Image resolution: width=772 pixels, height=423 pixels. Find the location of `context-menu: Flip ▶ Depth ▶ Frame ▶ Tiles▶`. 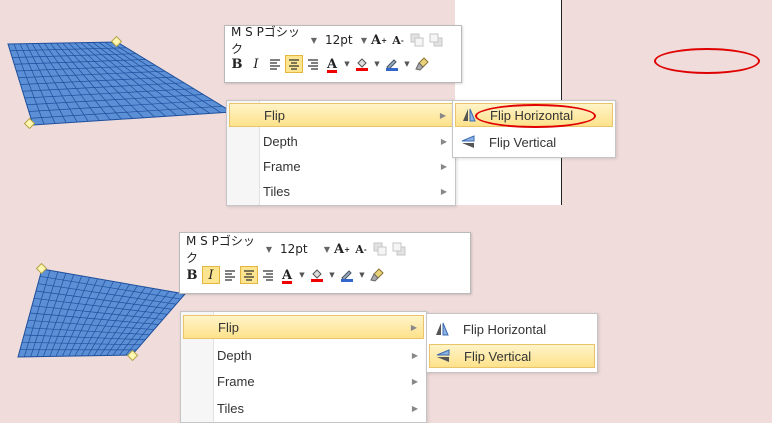

context-menu: Flip ▶ Depth ▶ Frame ▶ Tiles▶ is located at coordinates (303, 367).